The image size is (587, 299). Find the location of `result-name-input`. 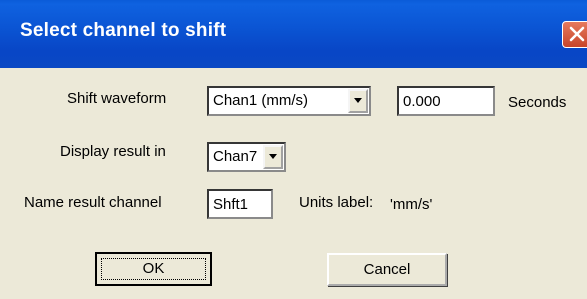

result-name-input is located at coordinates (240, 204).